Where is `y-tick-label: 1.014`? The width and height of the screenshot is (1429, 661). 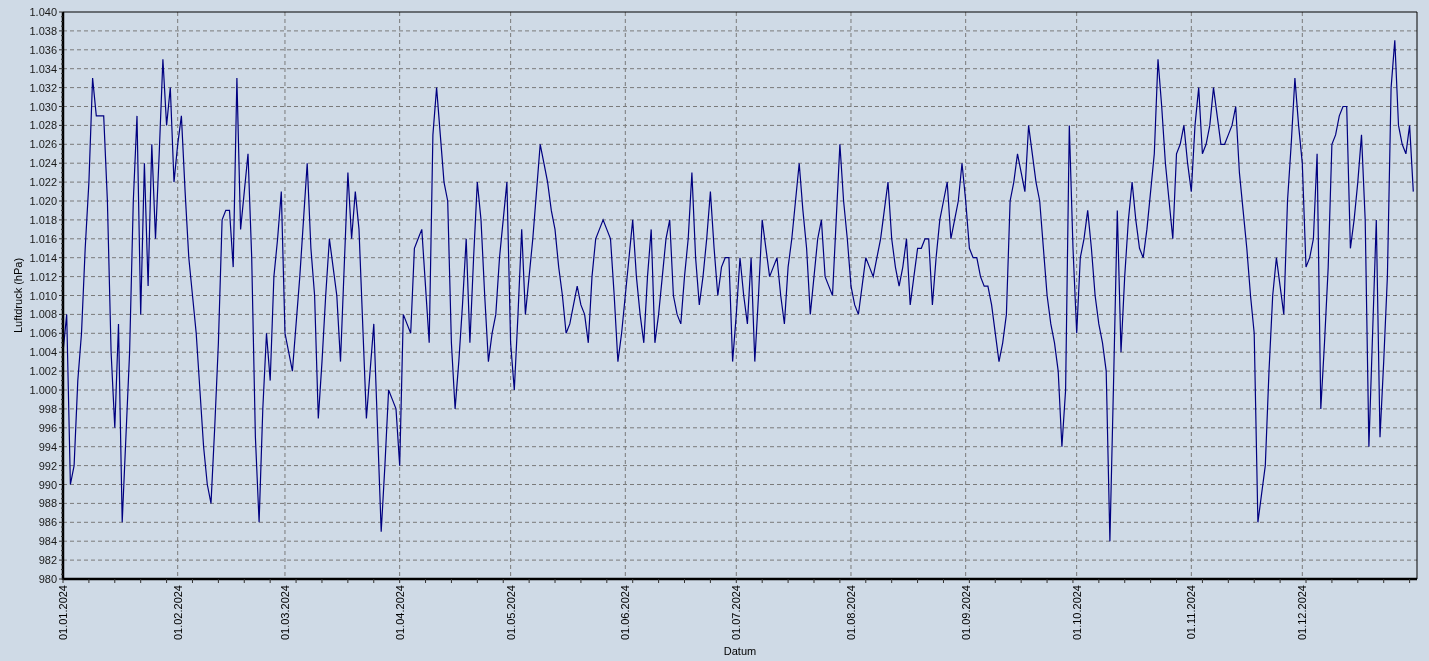
y-tick-label: 1.014 is located at coordinates (43, 257).